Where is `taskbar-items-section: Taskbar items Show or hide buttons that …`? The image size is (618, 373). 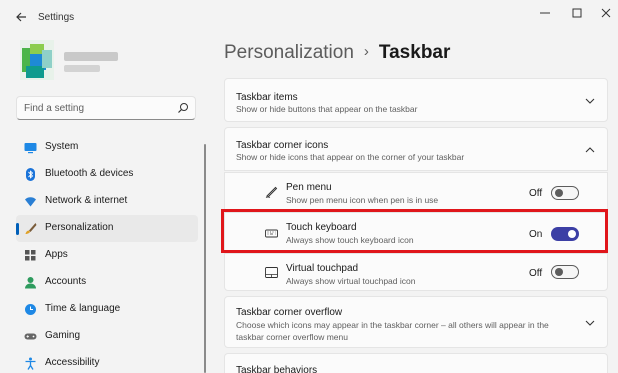 taskbar-items-section: Taskbar items Show or hide buttons that … is located at coordinates (416, 100).